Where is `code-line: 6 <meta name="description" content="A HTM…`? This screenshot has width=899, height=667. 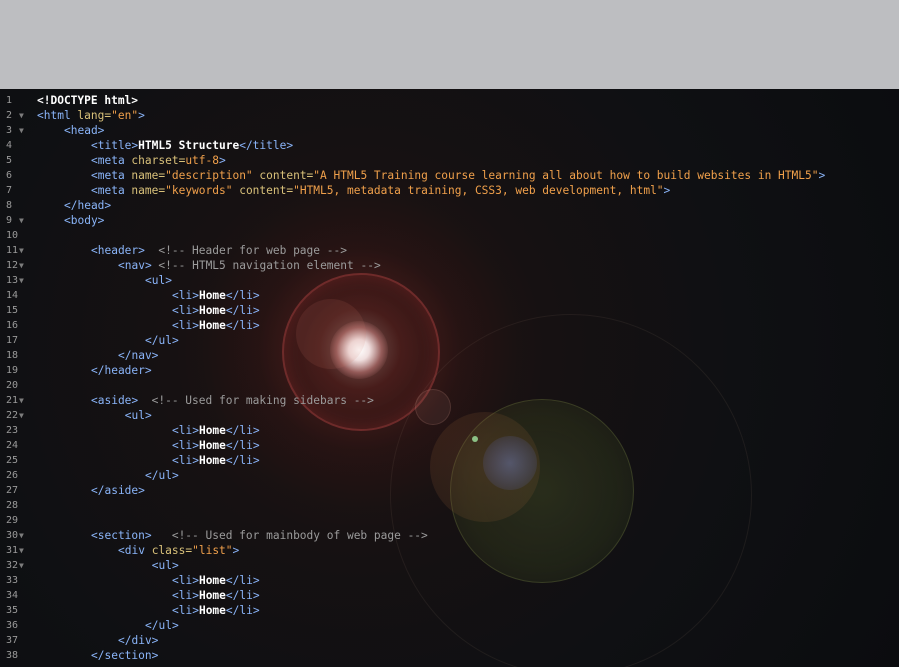
code-line: 6 <meta name="description" content="A HTM… is located at coordinates (449, 175).